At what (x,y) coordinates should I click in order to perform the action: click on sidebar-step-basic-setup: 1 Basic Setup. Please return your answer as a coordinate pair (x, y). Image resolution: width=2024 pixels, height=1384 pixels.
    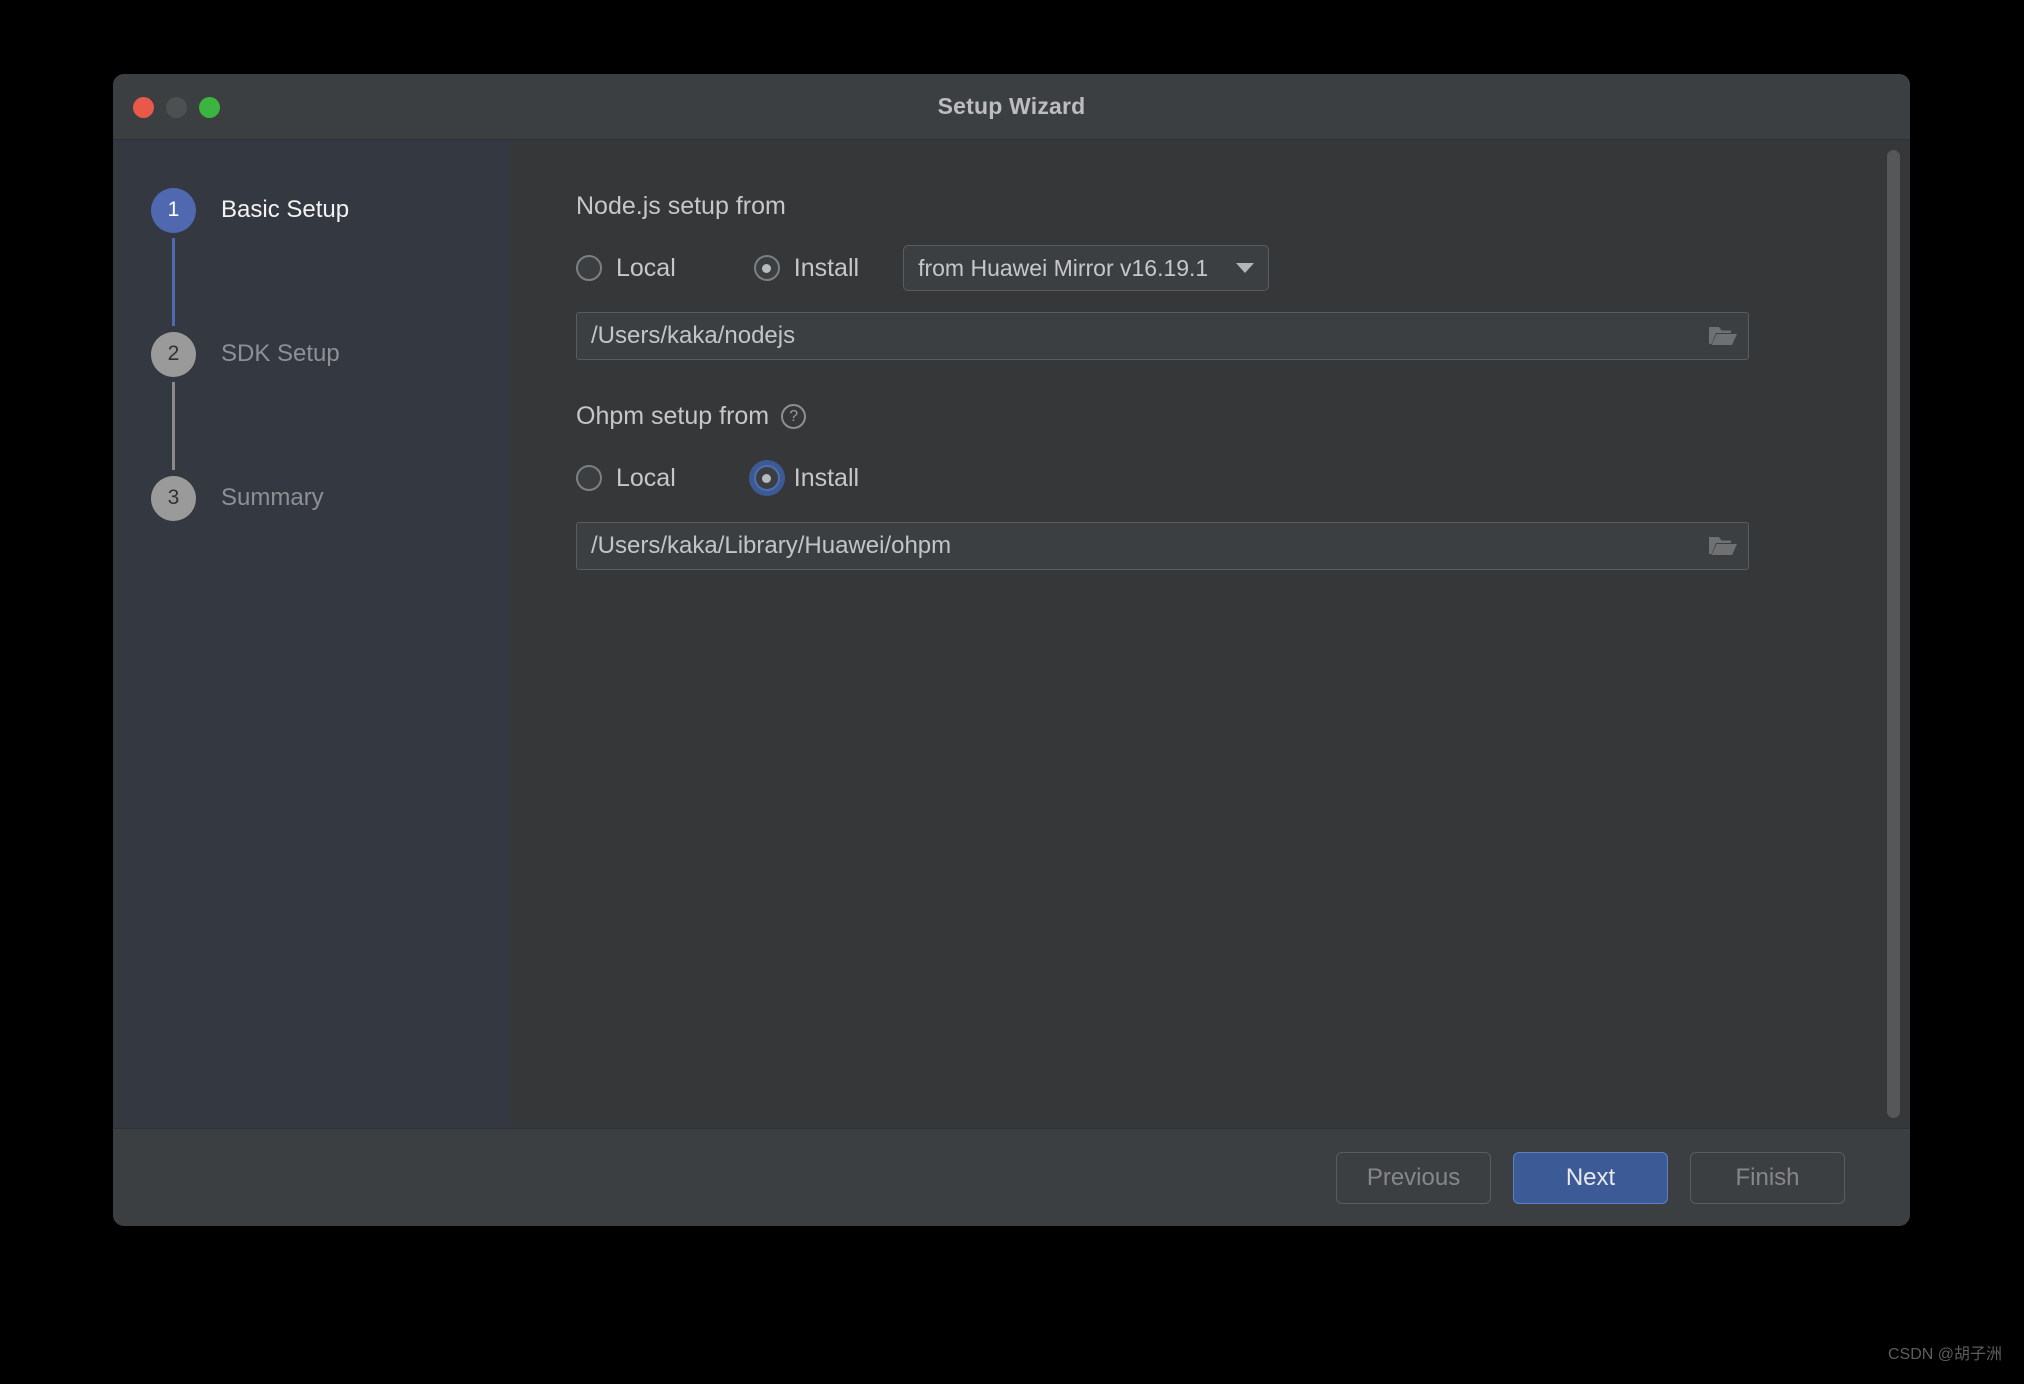
    Looking at the image, I should click on (312, 210).